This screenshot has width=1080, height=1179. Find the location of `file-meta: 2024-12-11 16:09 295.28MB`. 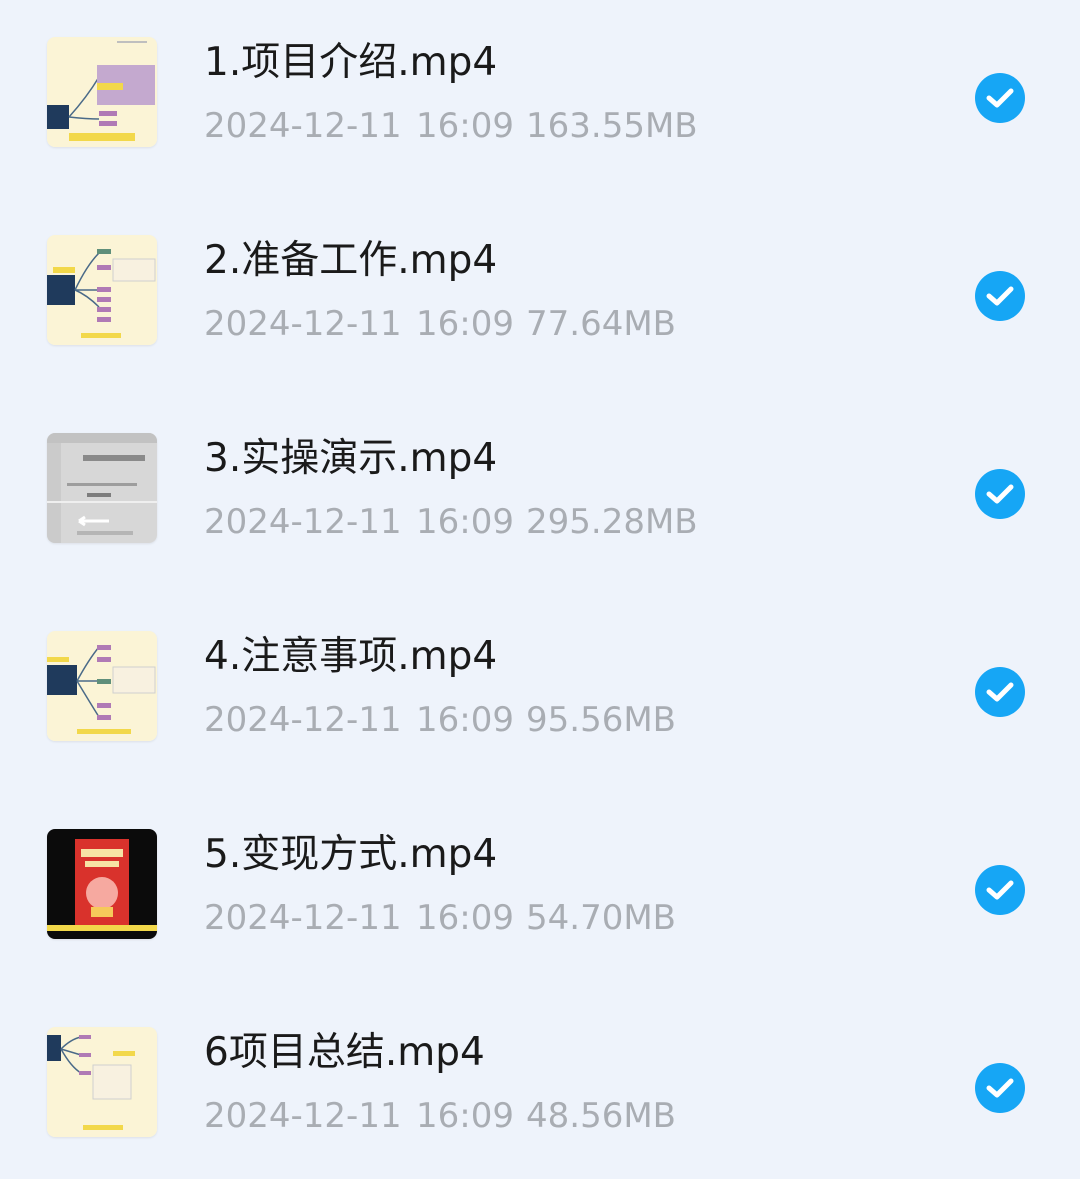

file-meta: 2024-12-11 16:09 295.28MB is located at coordinates (451, 522).